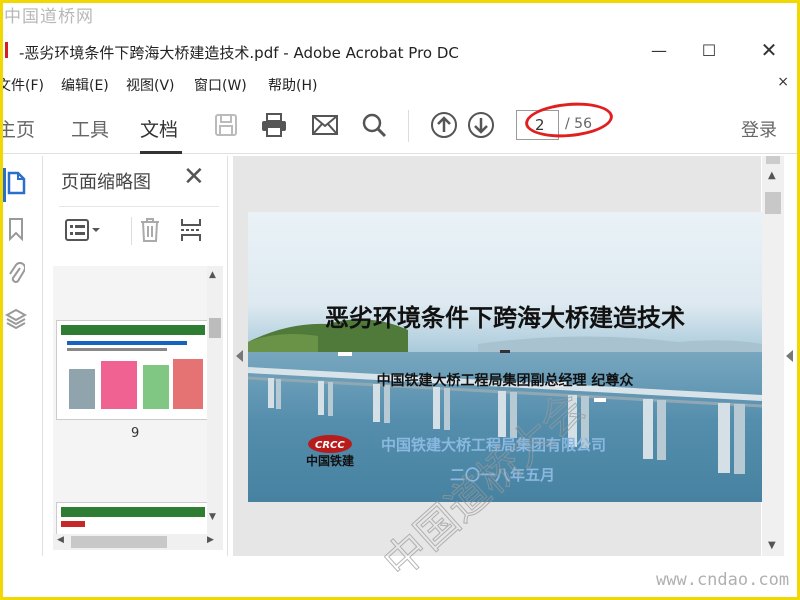 The width and height of the screenshot is (800, 600). What do you see at coordinates (398, 126) in the screenshot?
I see `main-toolbar: 主页 工具 文档 2 / 56 登录` at bounding box center [398, 126].